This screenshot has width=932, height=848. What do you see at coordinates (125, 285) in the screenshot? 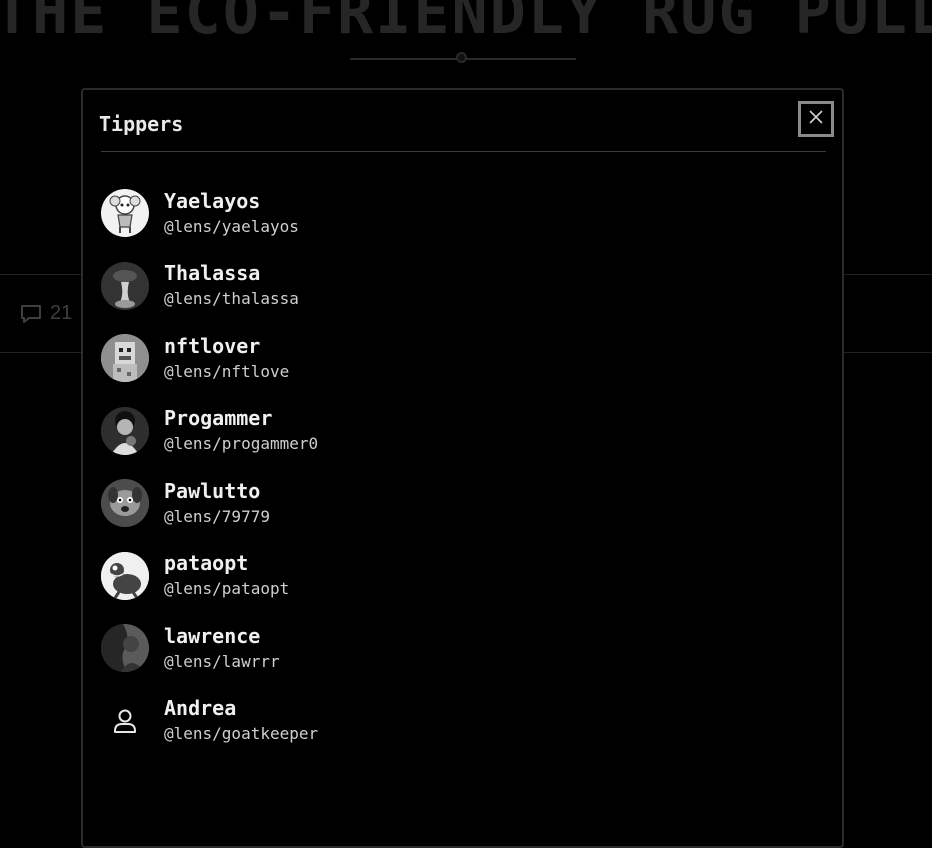
I see `dark-figure-avatar` at bounding box center [125, 285].